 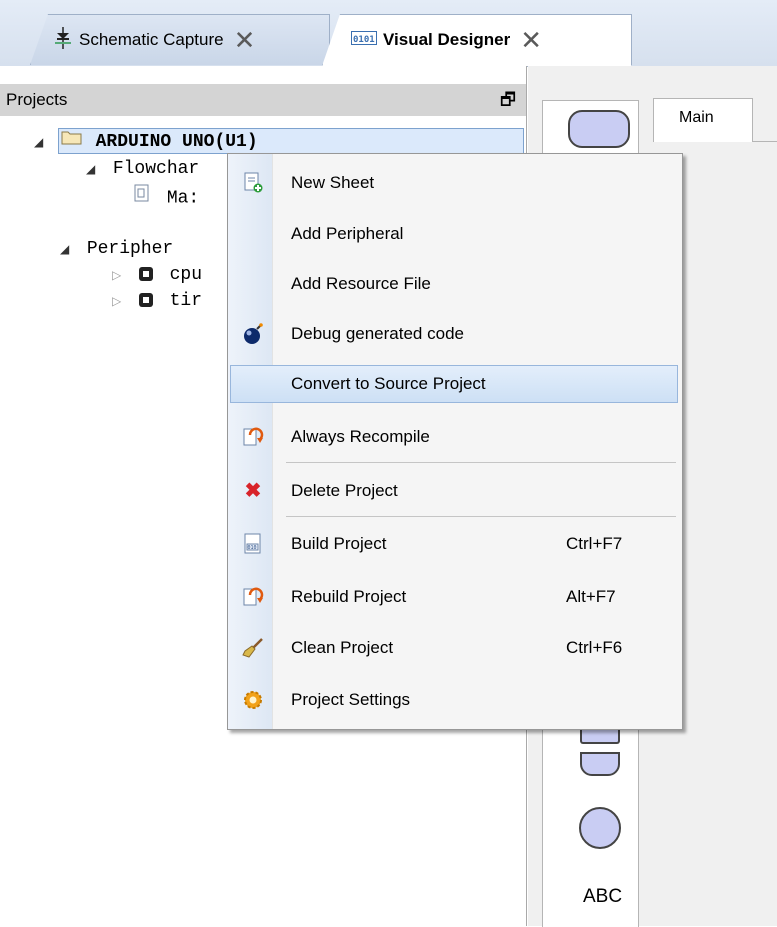 What do you see at coordinates (591, 596) in the screenshot?
I see `menu-shortcut: Alt+F7` at bounding box center [591, 596].